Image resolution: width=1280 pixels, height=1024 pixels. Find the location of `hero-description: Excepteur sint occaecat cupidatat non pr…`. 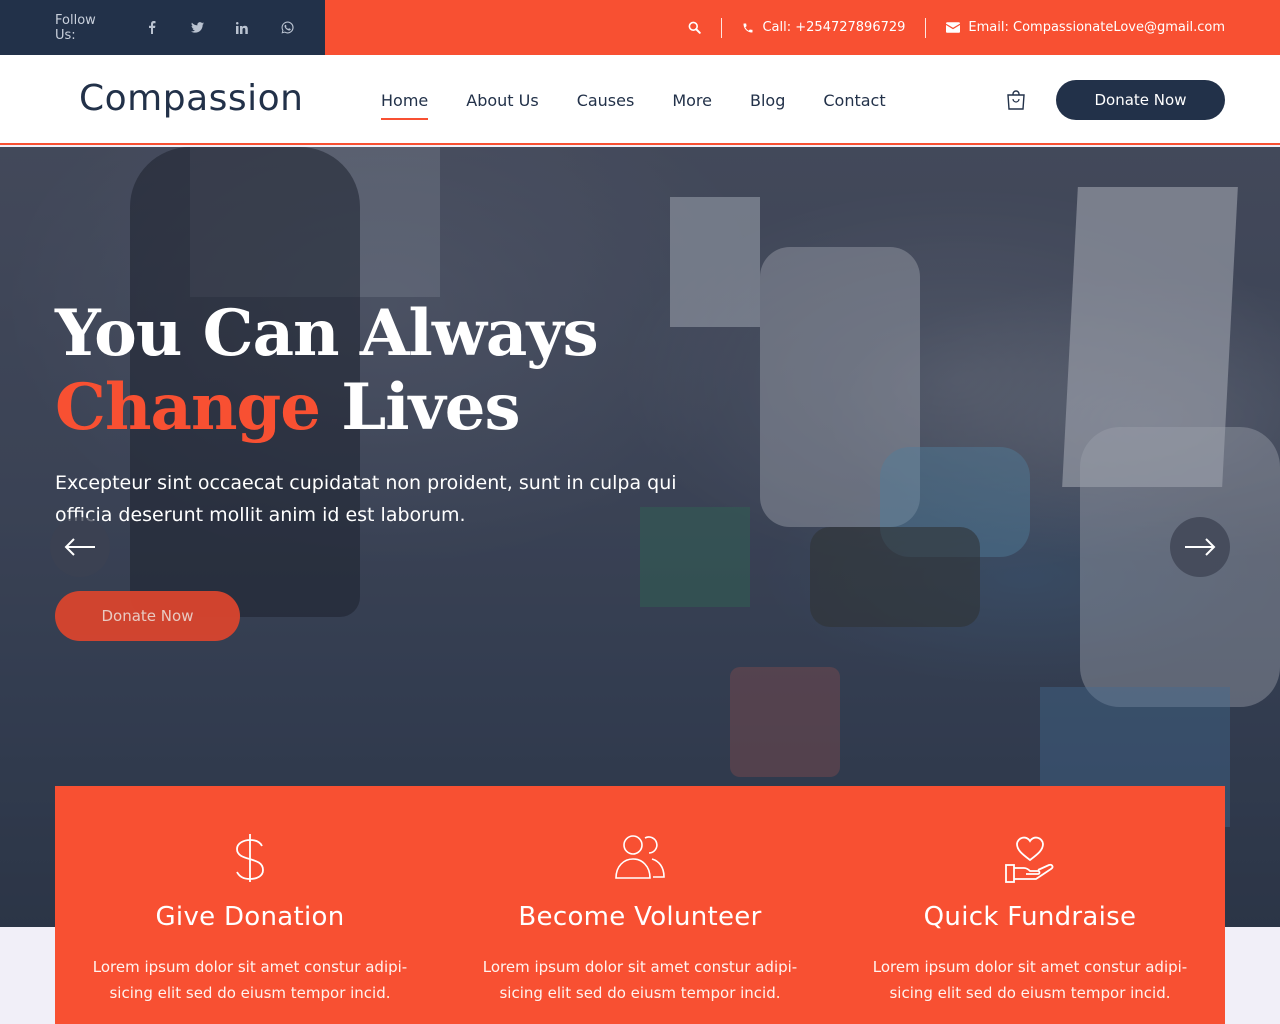

hero-description: Excepteur sint occaecat cupidatat non pr… is located at coordinates (366, 499).